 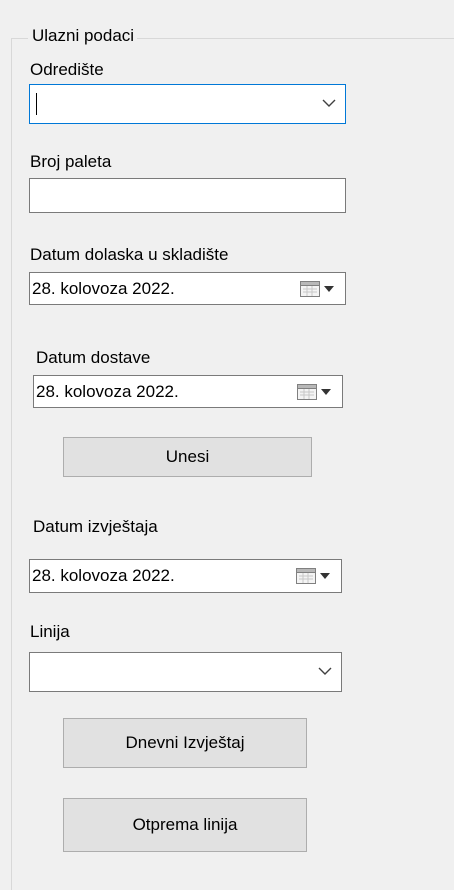 I want to click on text-cursor, so click(x=36, y=104).